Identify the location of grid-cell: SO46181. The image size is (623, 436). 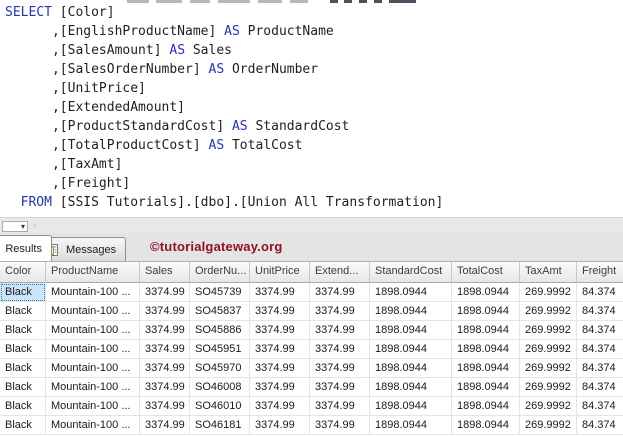
(220, 425).